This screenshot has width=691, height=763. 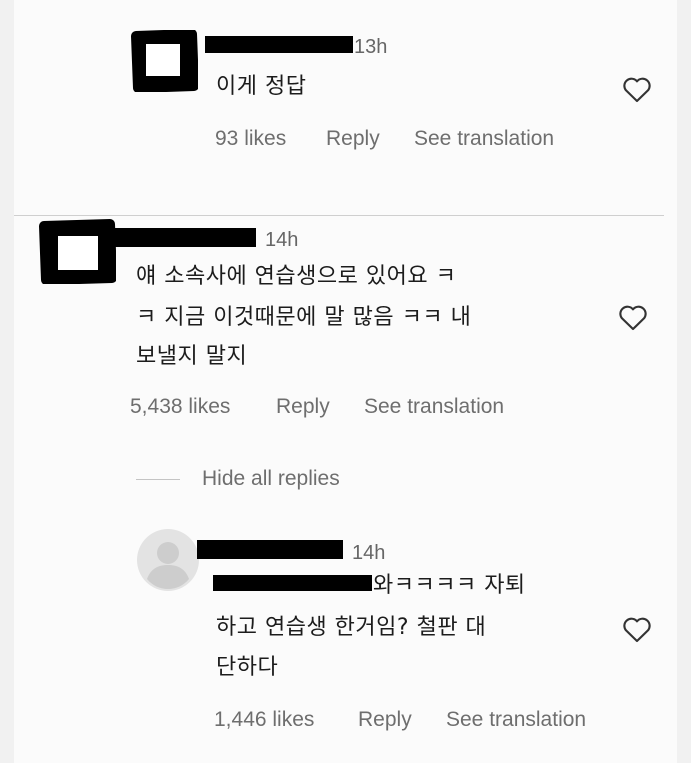 I want to click on comment-text-line: 이게 정답, so click(x=261, y=86).